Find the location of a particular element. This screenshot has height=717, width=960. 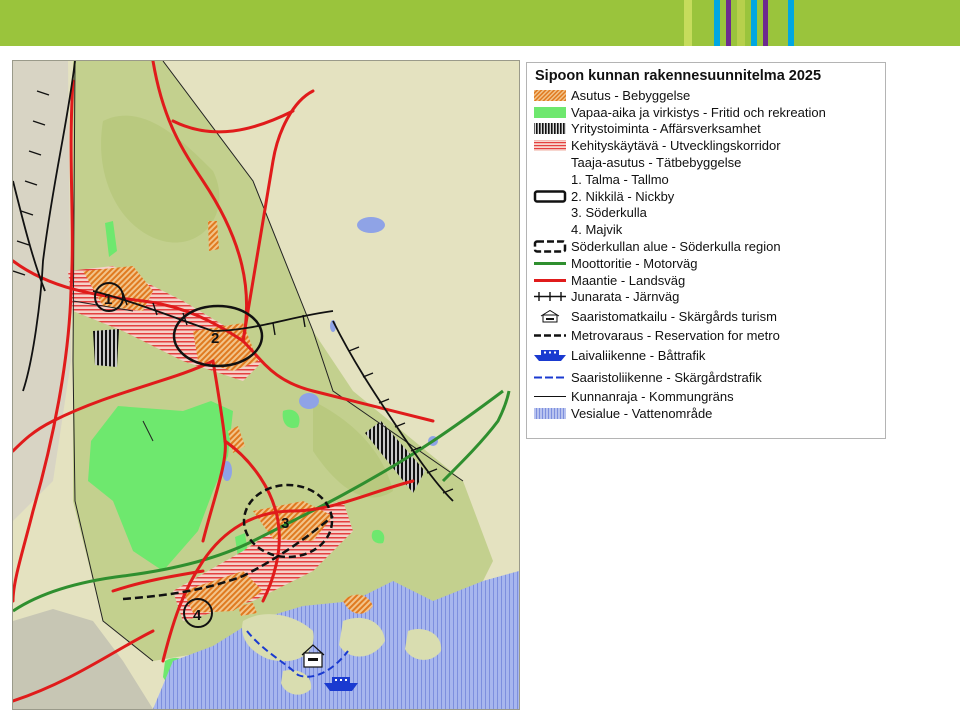

dashed-box-legend-icon is located at coordinates (552, 246).